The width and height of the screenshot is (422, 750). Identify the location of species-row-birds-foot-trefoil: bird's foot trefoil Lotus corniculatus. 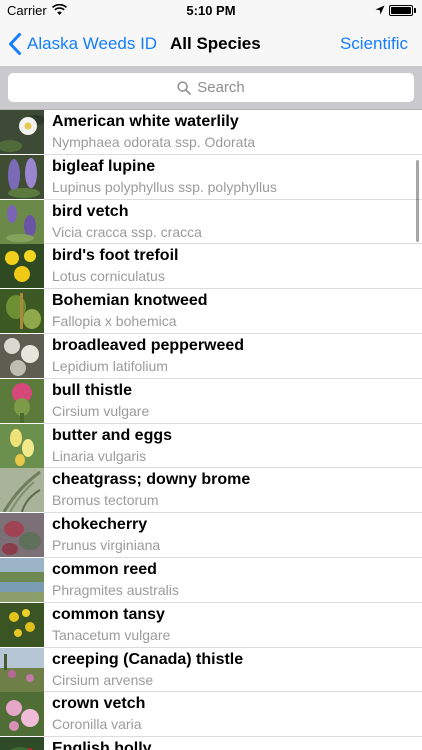
(211, 267).